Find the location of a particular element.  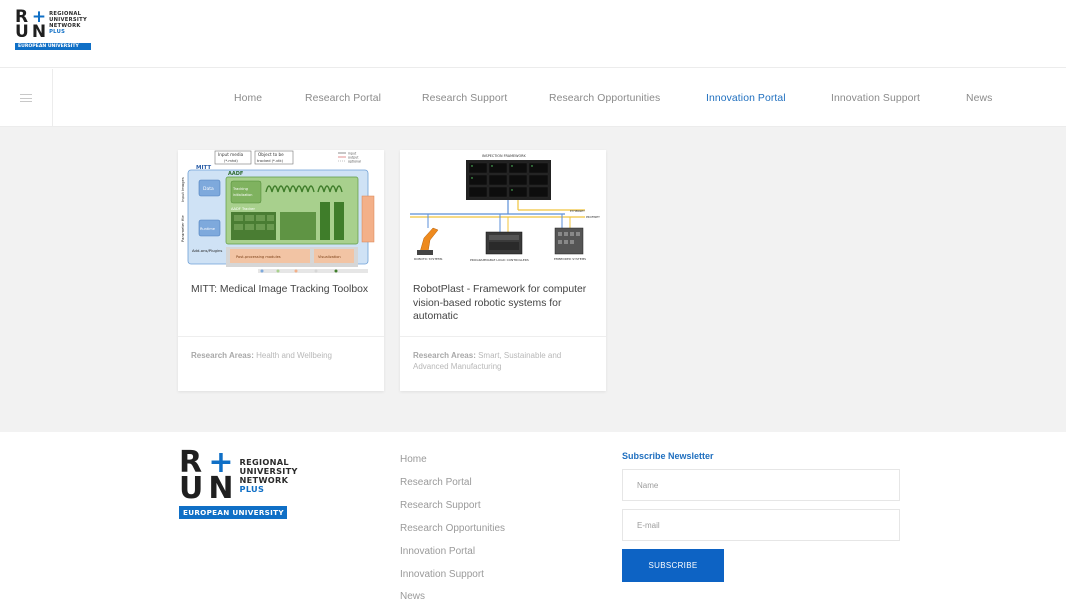

diagram-data-block: Data is located at coordinates (208, 189).